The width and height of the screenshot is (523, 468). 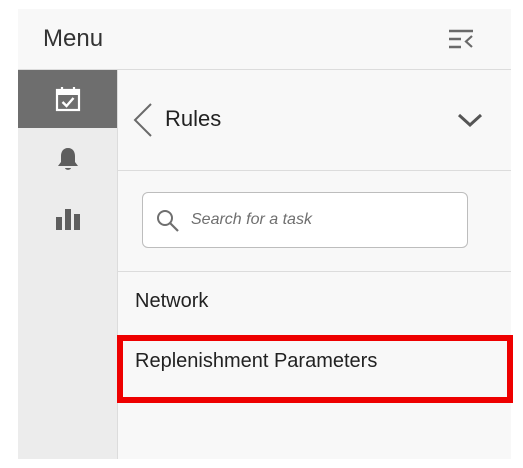 I want to click on rail-item-analytics, so click(x=67, y=219).